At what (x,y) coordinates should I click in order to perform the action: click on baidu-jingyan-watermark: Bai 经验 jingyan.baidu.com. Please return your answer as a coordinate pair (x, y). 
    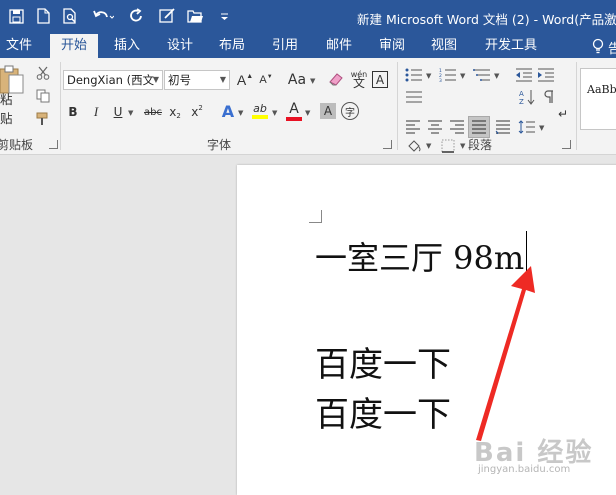
    Looking at the image, I should click on (538, 454).